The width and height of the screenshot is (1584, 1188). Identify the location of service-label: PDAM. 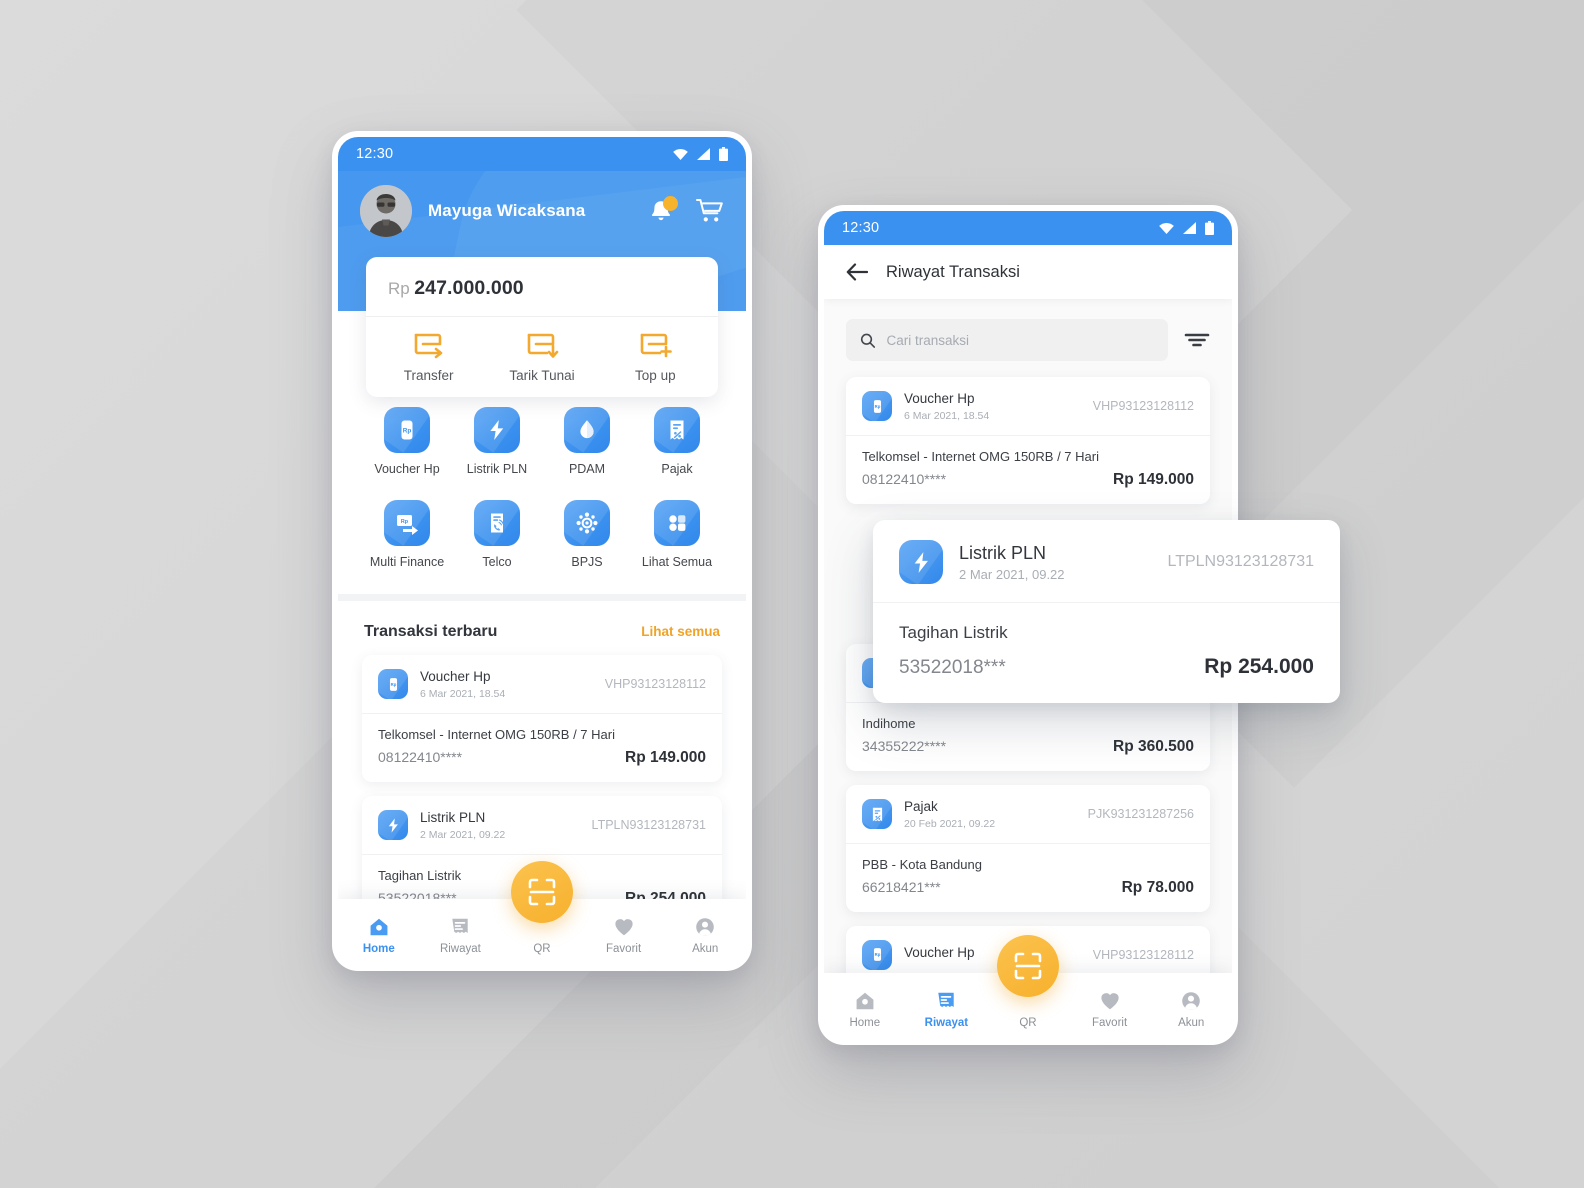
(587, 469).